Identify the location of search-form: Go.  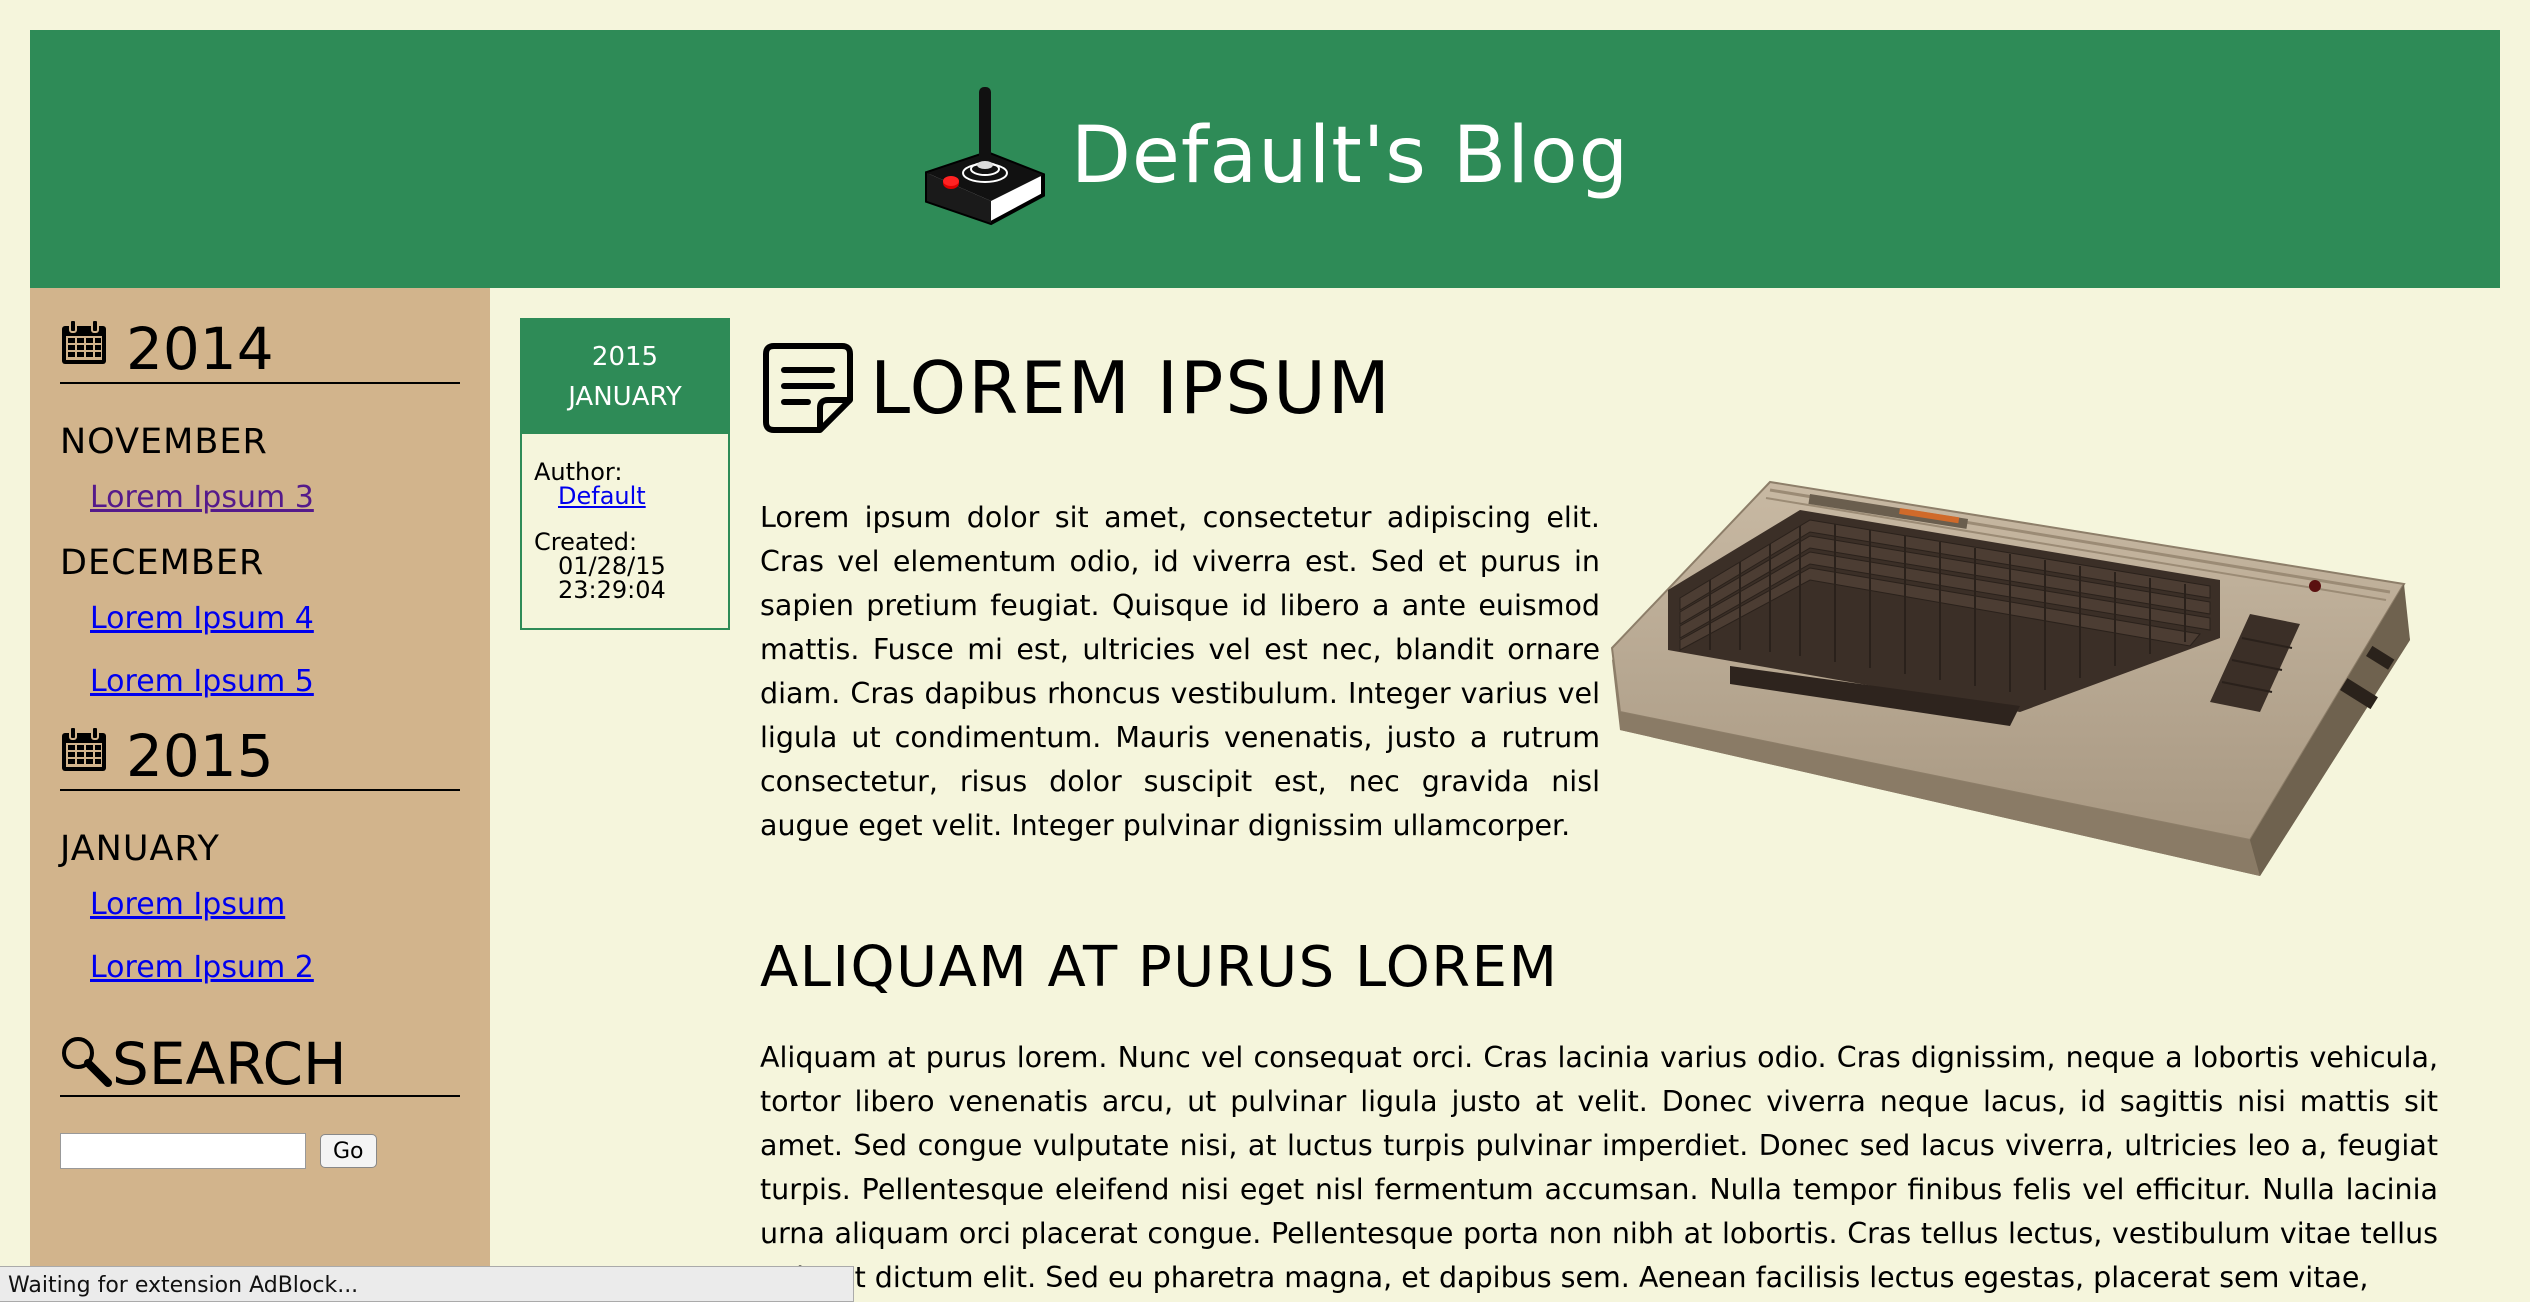
(260, 1151).